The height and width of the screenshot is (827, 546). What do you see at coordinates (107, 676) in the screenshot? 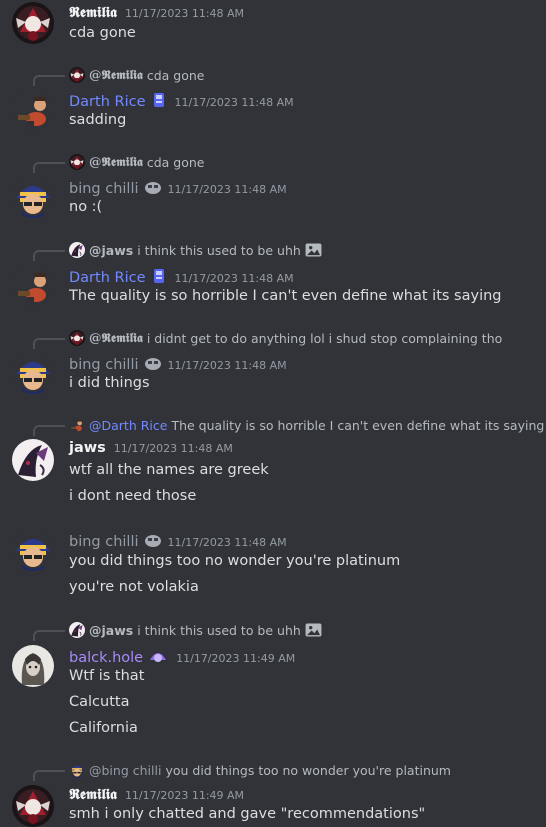
I see `message-text: Wtf is that` at bounding box center [107, 676].